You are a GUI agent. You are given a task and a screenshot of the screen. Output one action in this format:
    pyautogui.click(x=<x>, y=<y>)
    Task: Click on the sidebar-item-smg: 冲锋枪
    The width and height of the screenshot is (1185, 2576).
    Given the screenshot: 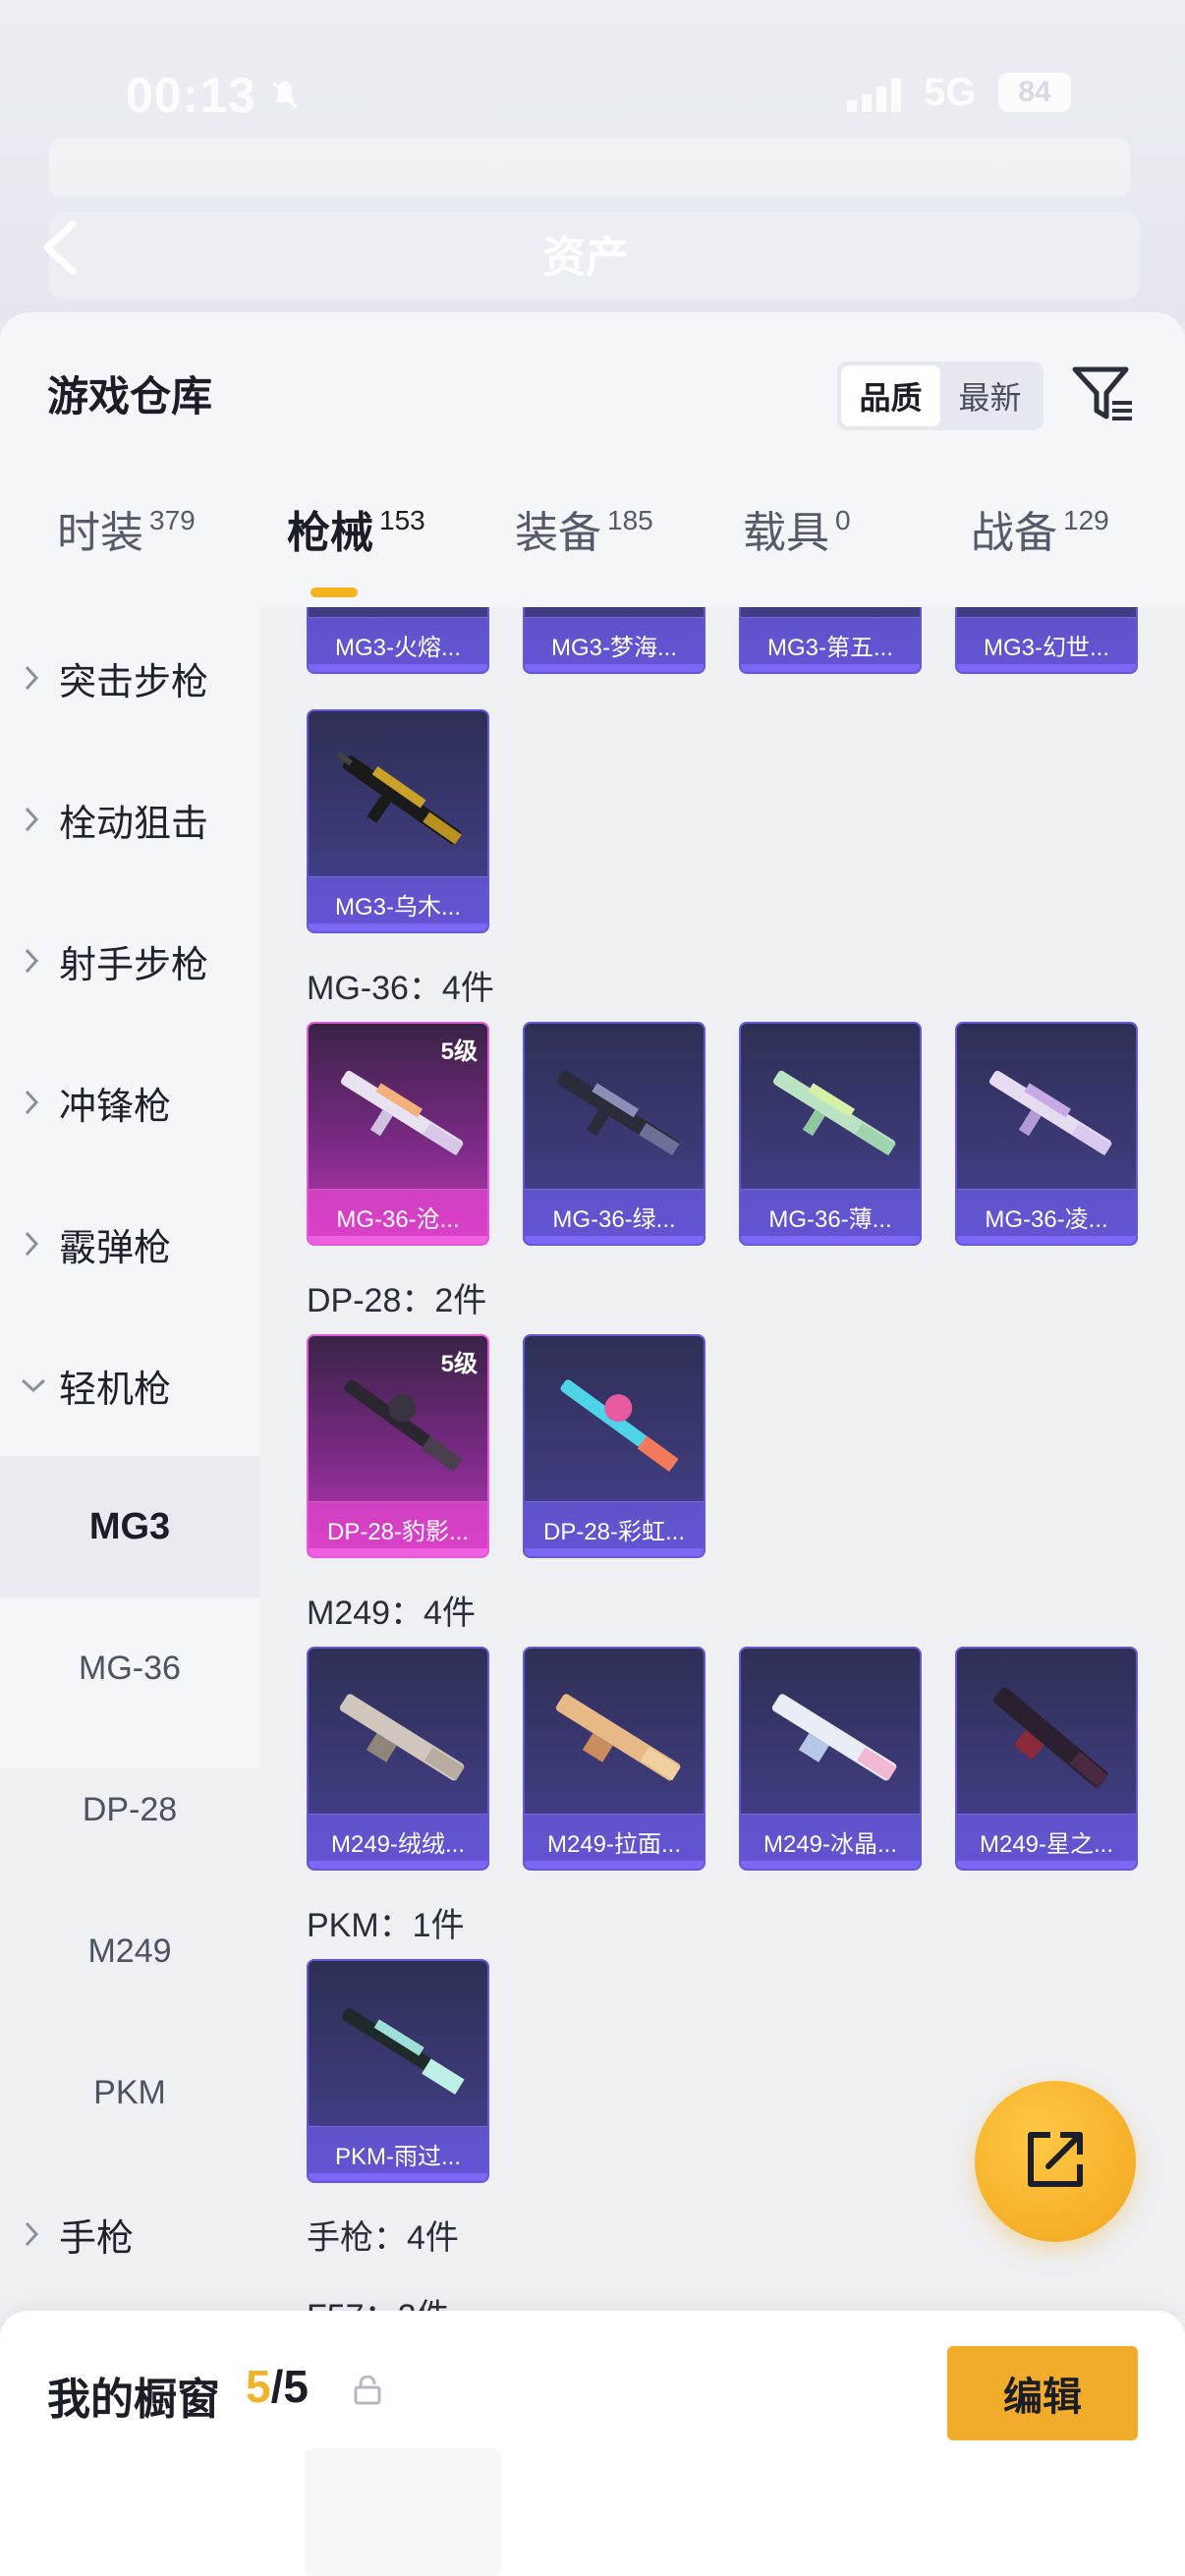 What is the action you would take?
    pyautogui.click(x=130, y=1102)
    